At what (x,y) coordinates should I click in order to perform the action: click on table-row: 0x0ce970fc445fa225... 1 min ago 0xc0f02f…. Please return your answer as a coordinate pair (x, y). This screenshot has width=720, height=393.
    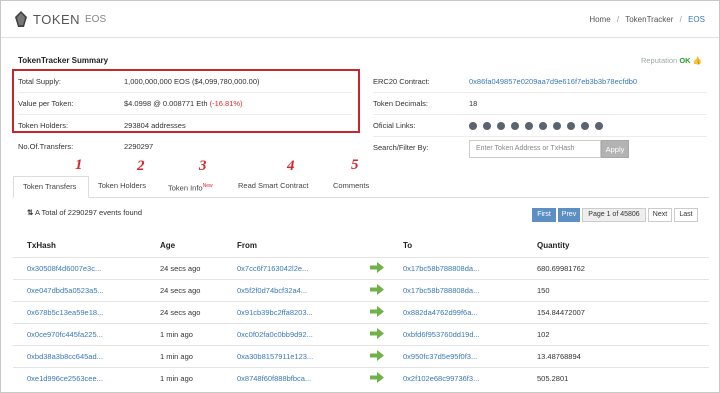
    Looking at the image, I should click on (361, 334).